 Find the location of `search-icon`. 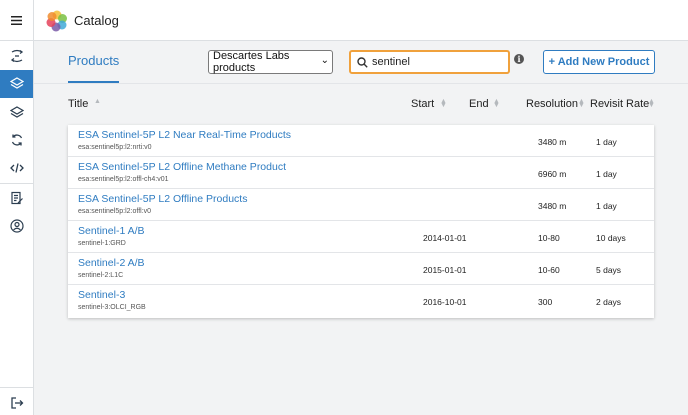

search-icon is located at coordinates (362, 62).